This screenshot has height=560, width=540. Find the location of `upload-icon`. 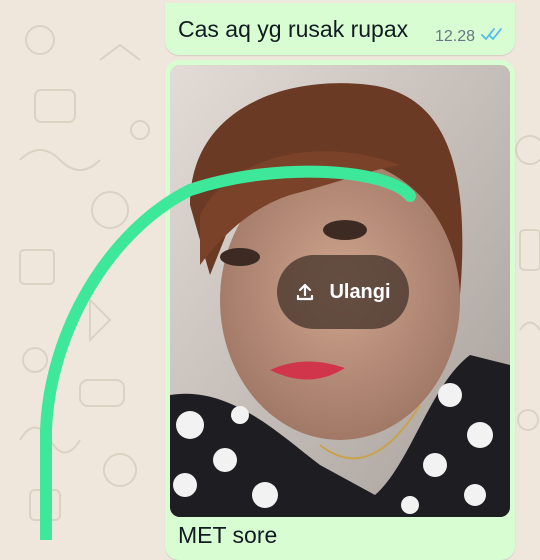

upload-icon is located at coordinates (305, 292).